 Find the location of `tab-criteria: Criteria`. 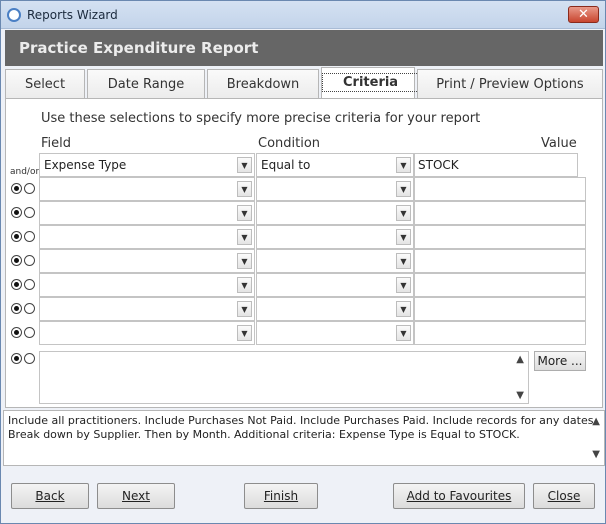

tab-criteria: Criteria is located at coordinates (370, 83).